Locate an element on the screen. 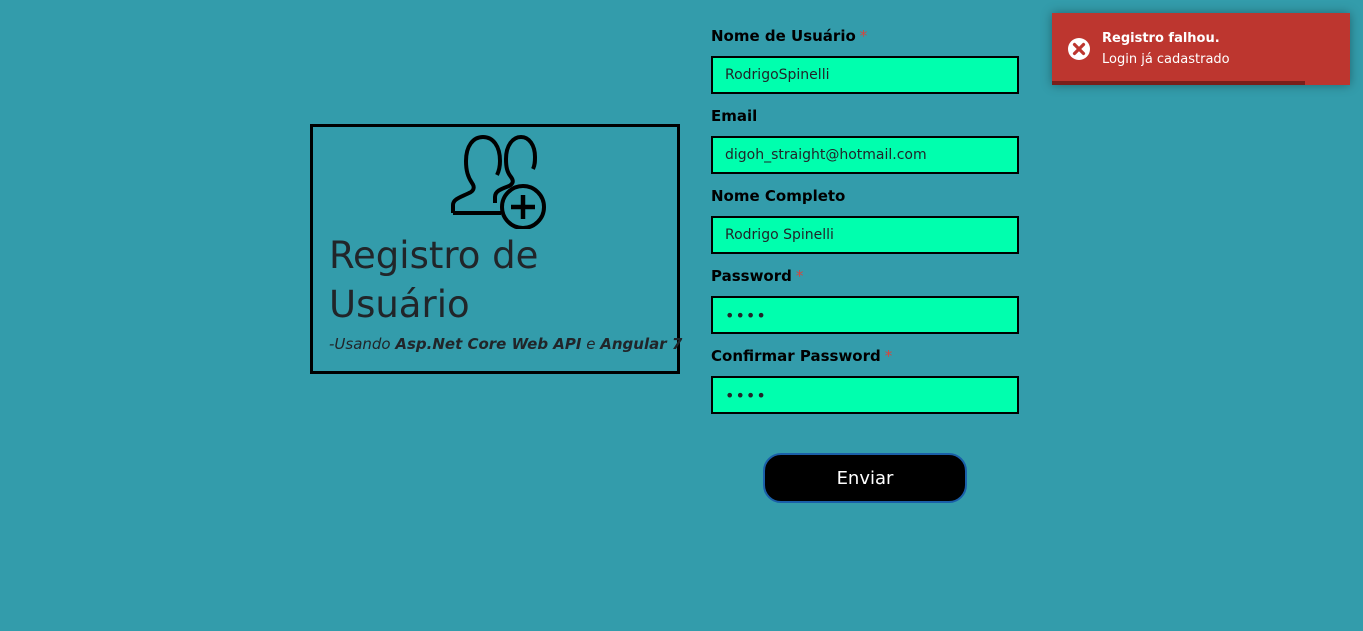  toast-title: Registro falhou. is located at coordinates (1161, 38).